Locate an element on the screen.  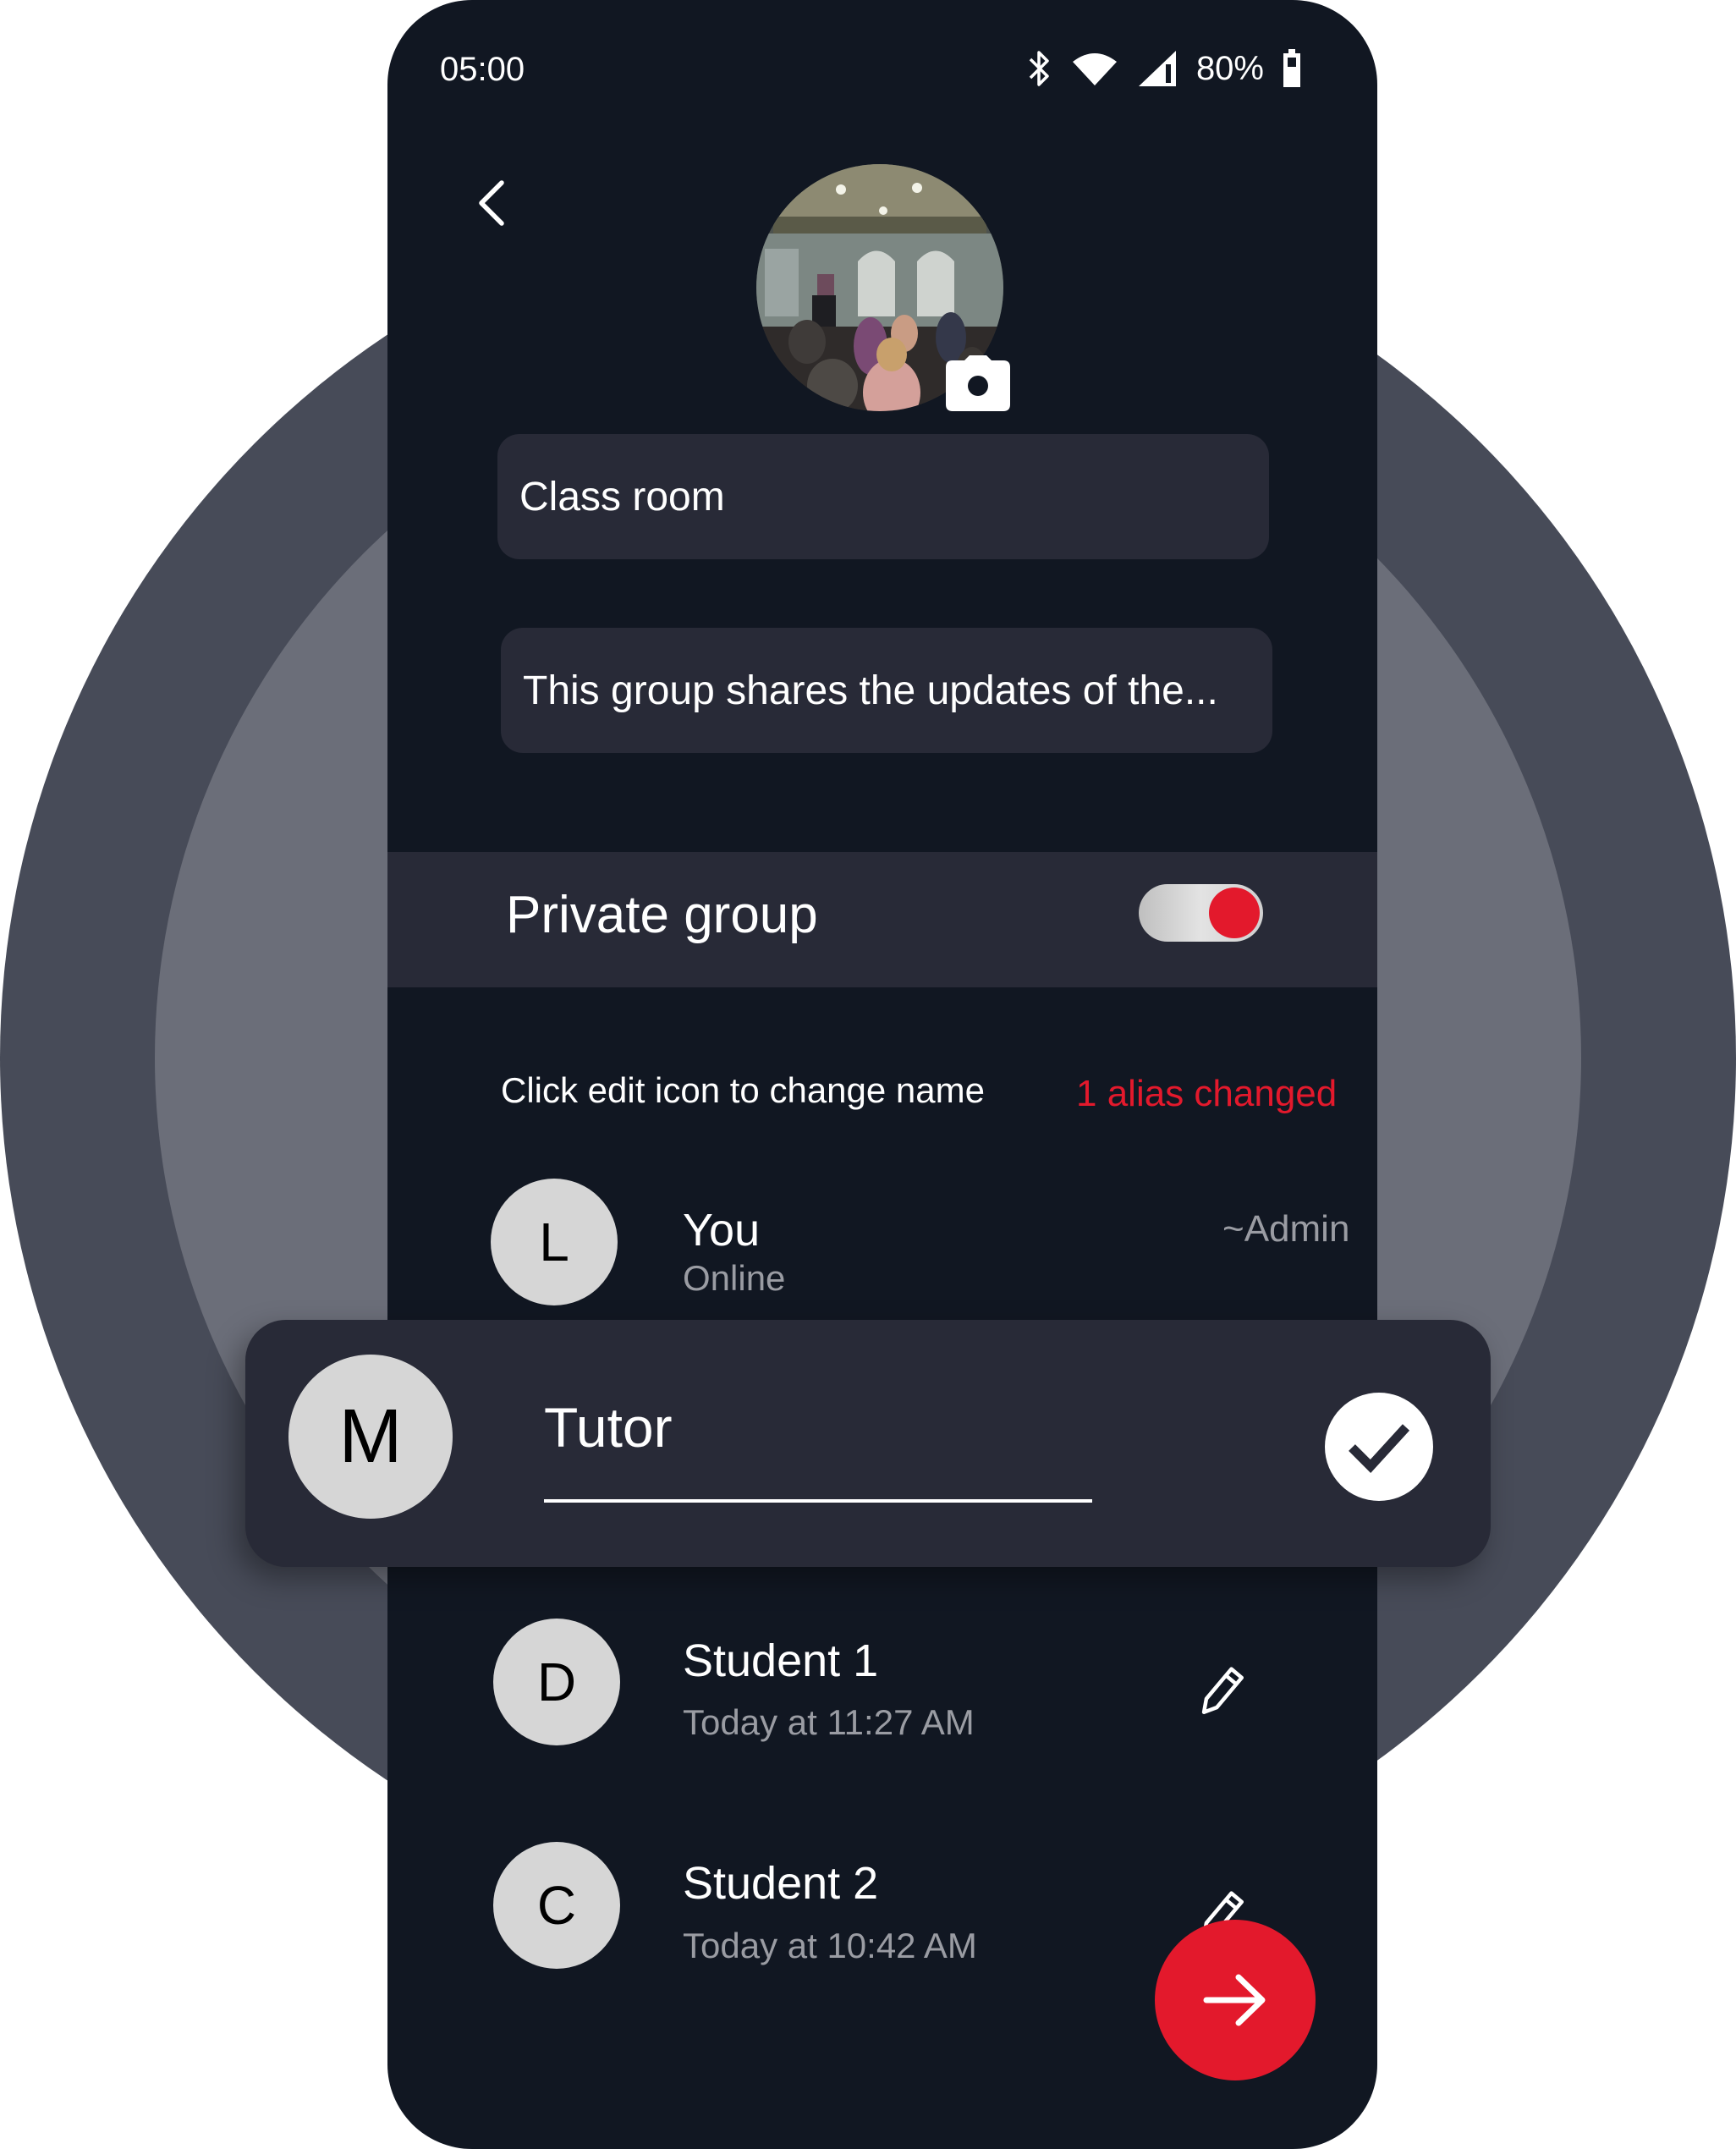
member-status: Online is located at coordinates (734, 1278).